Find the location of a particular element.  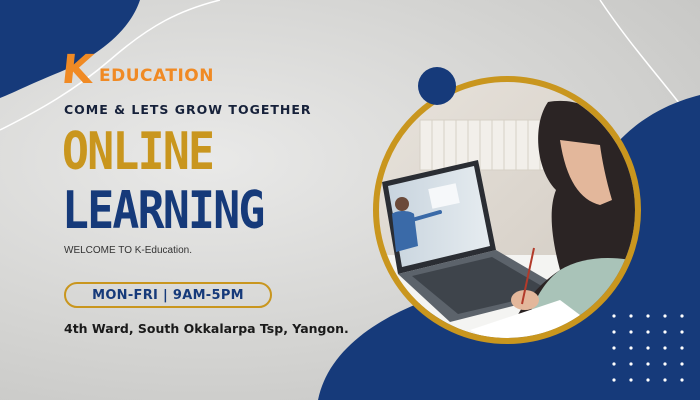

brand-logo: K EDUCATION is located at coordinates (136, 70).